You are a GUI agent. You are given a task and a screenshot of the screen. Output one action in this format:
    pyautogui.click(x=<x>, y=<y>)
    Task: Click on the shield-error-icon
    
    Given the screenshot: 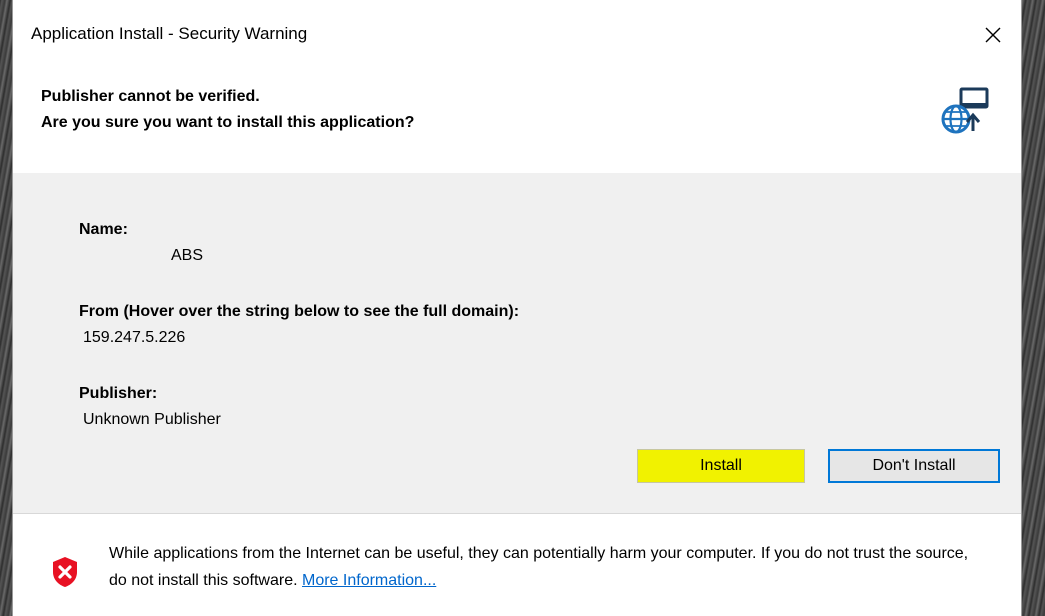 What is the action you would take?
    pyautogui.click(x=65, y=572)
    